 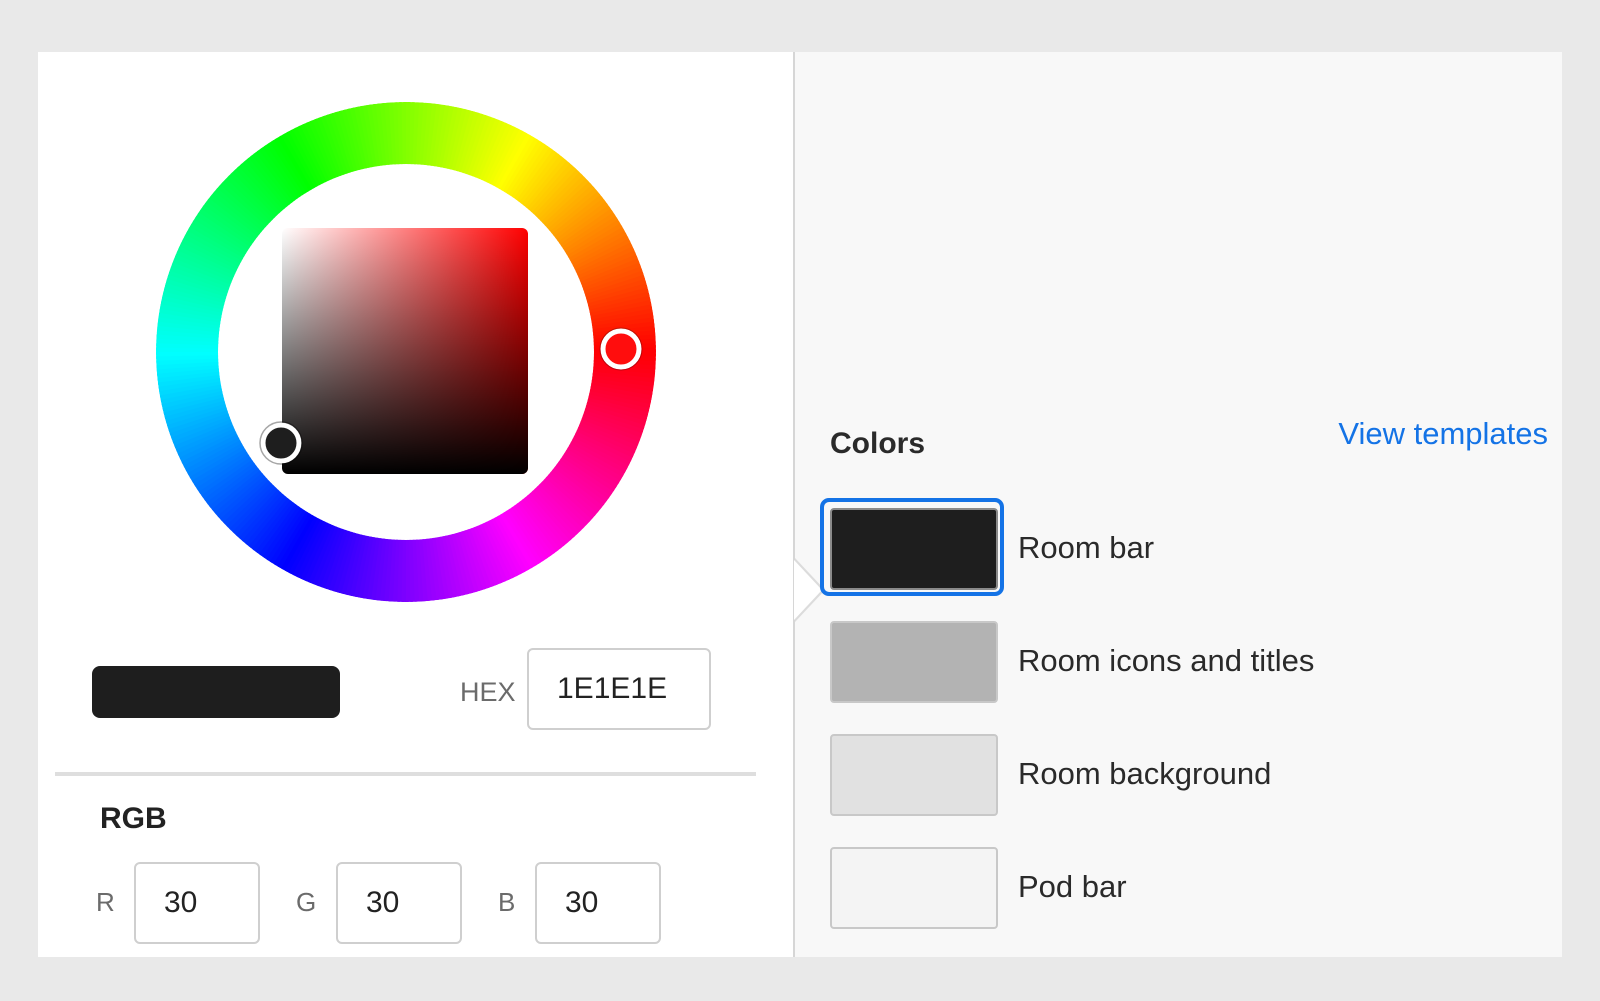 What do you see at coordinates (399, 903) in the screenshot?
I see `green-input` at bounding box center [399, 903].